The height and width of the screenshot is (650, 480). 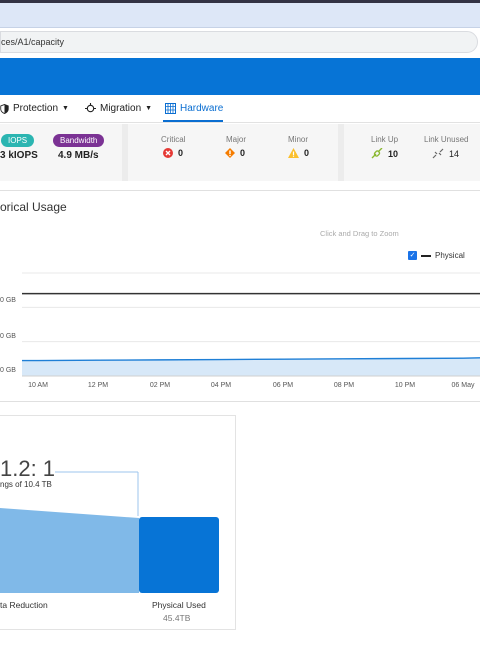 I want to click on links-card: Link Up 10 Link Unused 14, so click(x=412, y=152).